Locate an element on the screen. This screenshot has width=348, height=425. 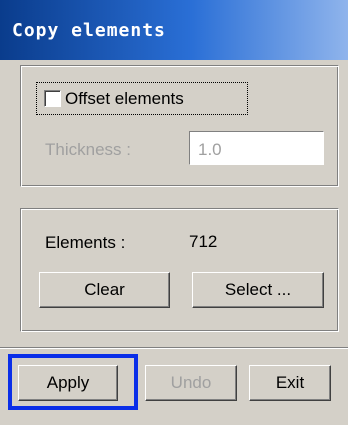
clear-button: Clear is located at coordinates (104, 290).